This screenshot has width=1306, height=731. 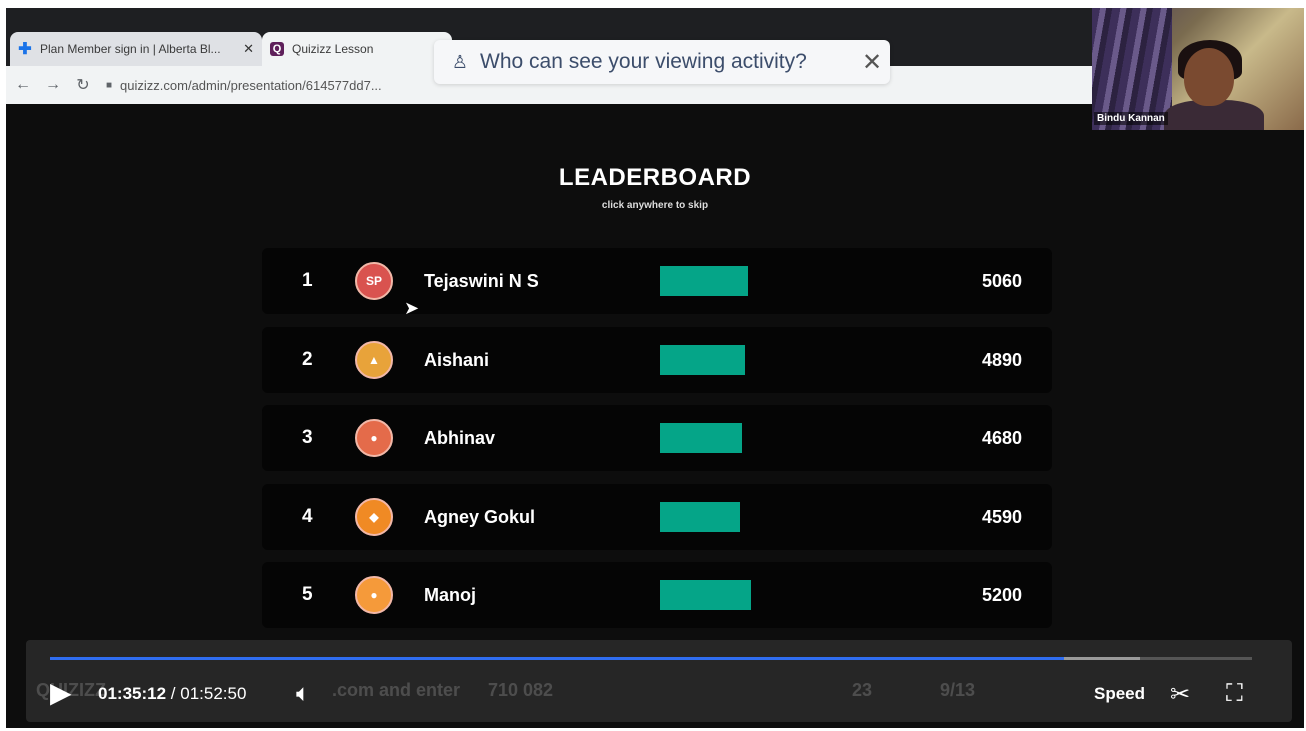 What do you see at coordinates (460, 438) in the screenshot?
I see `player-name: Abhinav` at bounding box center [460, 438].